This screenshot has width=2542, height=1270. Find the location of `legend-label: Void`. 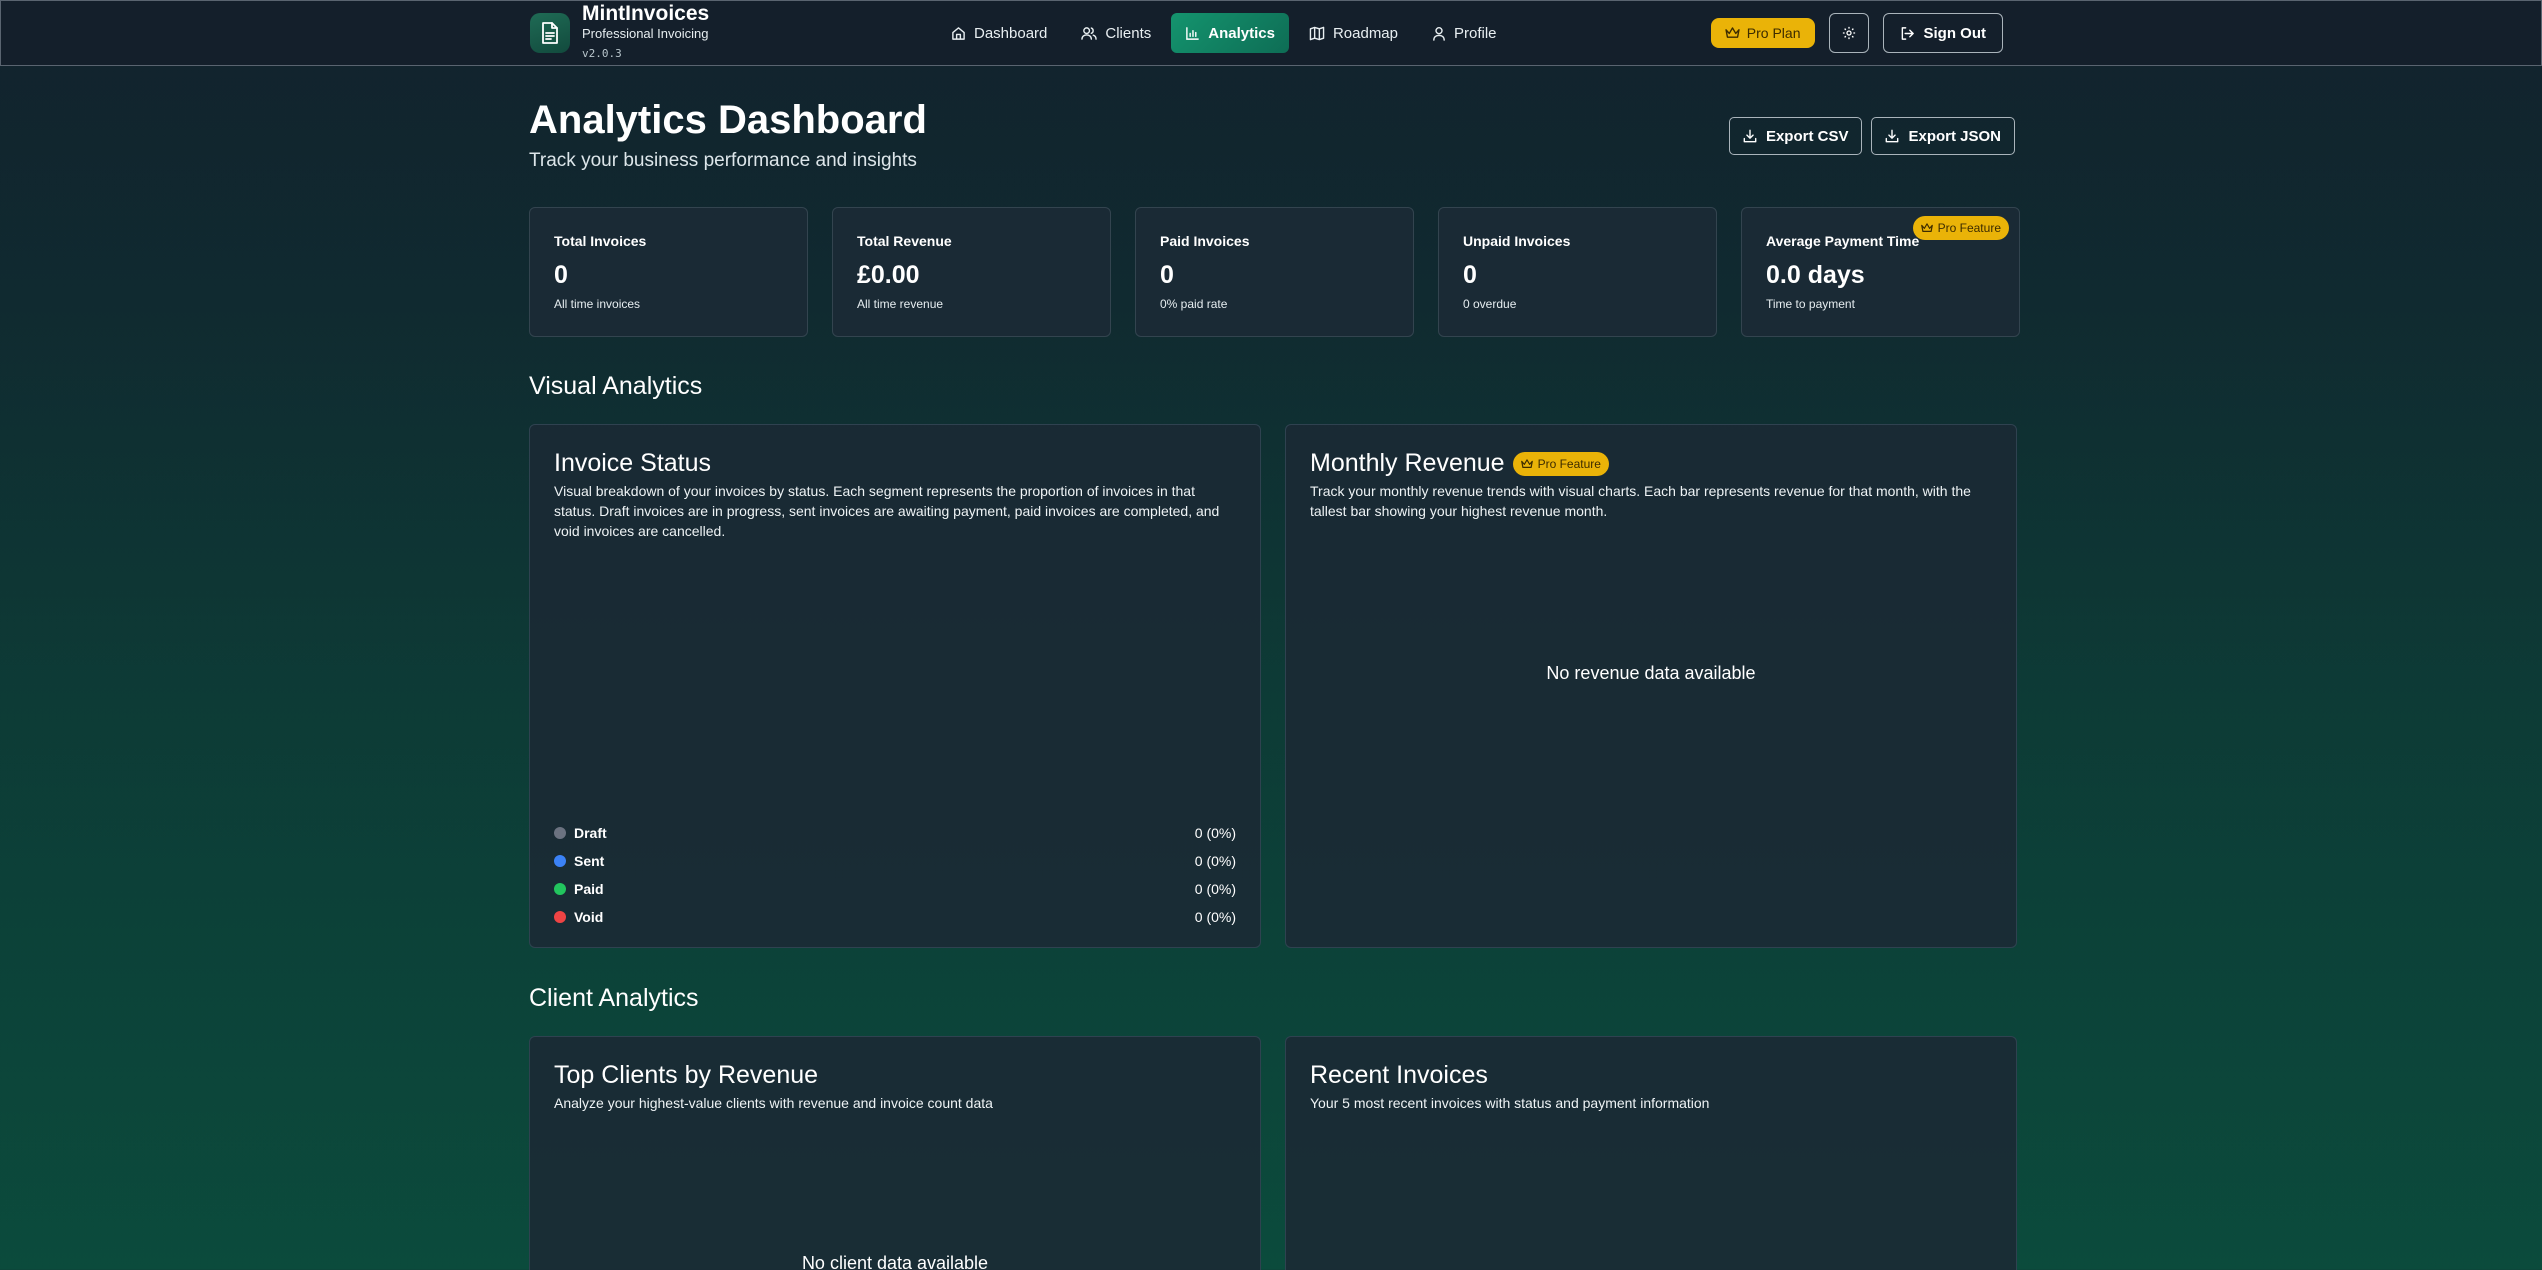

legend-label: Void is located at coordinates (589, 917).